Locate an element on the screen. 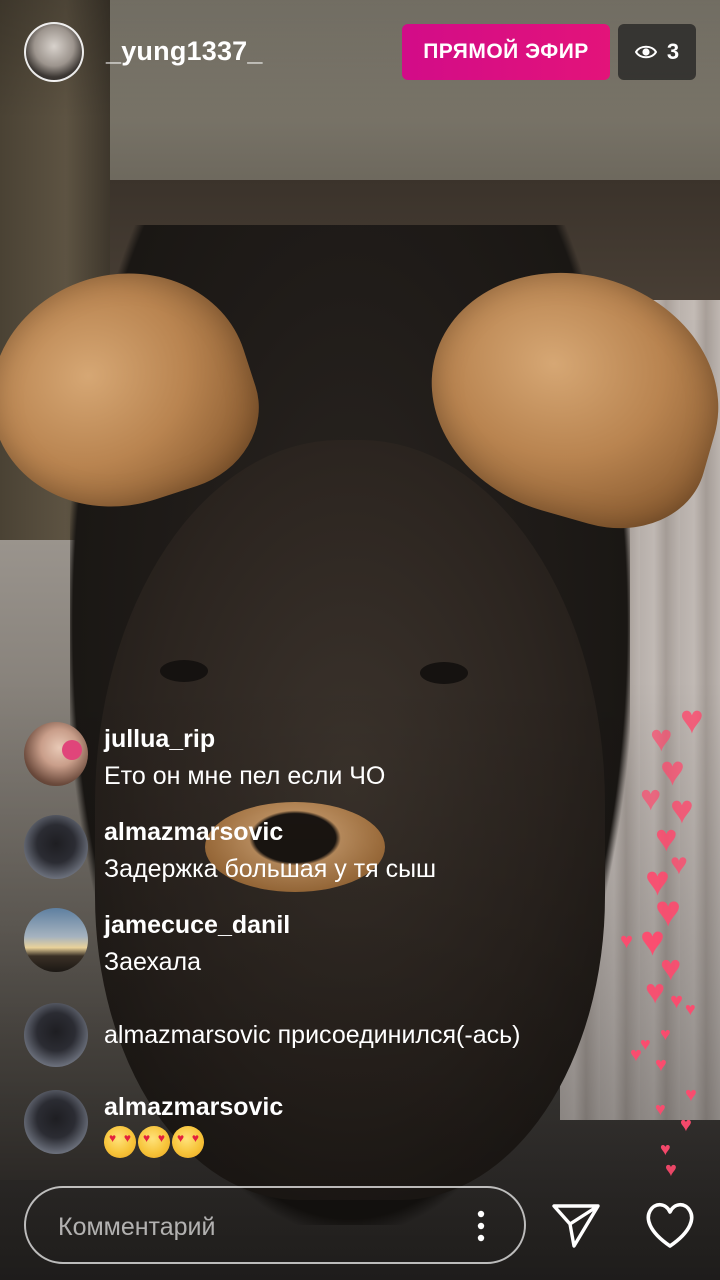 This screenshot has width=720, height=1280. join-text: almazmarsovic присоединился(-ась) is located at coordinates (312, 1035).